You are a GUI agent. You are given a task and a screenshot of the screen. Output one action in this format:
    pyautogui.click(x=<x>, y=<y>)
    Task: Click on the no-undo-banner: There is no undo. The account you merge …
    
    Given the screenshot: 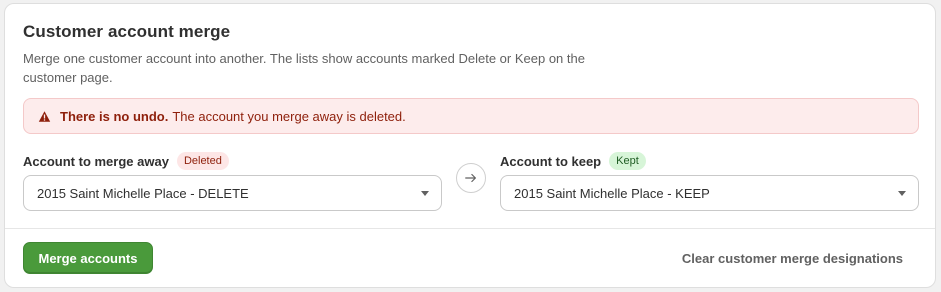 What is the action you would take?
    pyautogui.click(x=471, y=116)
    